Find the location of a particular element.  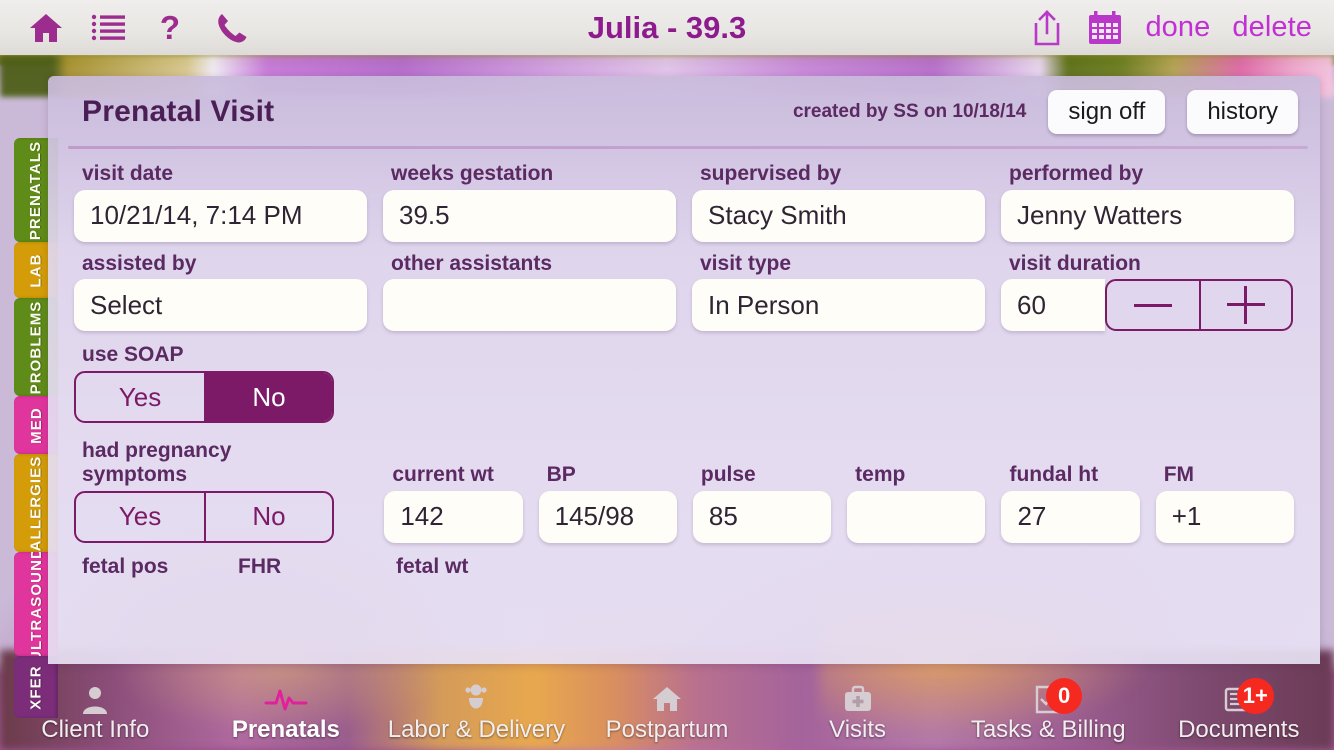

side-tab-label: PROBLEMS is located at coordinates (36, 347).